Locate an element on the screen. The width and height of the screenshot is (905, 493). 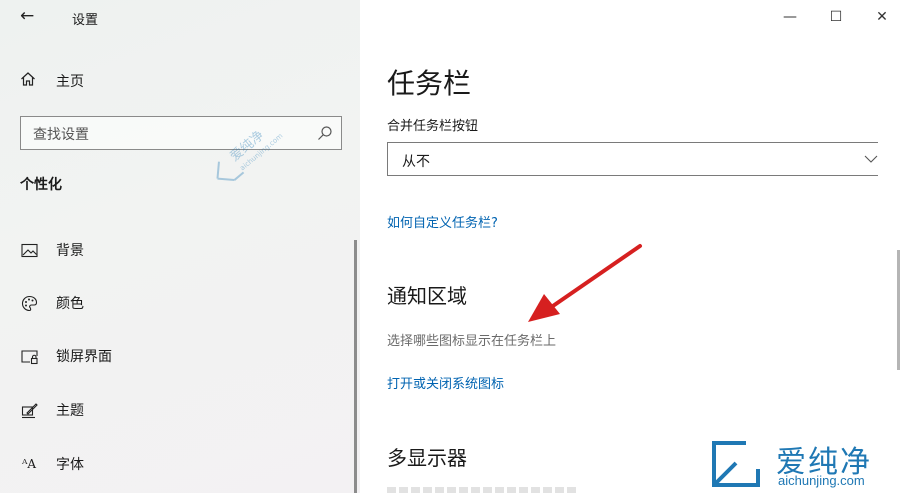
combine-buttons-label: 合并任务栏按钮 is located at coordinates (433, 126).